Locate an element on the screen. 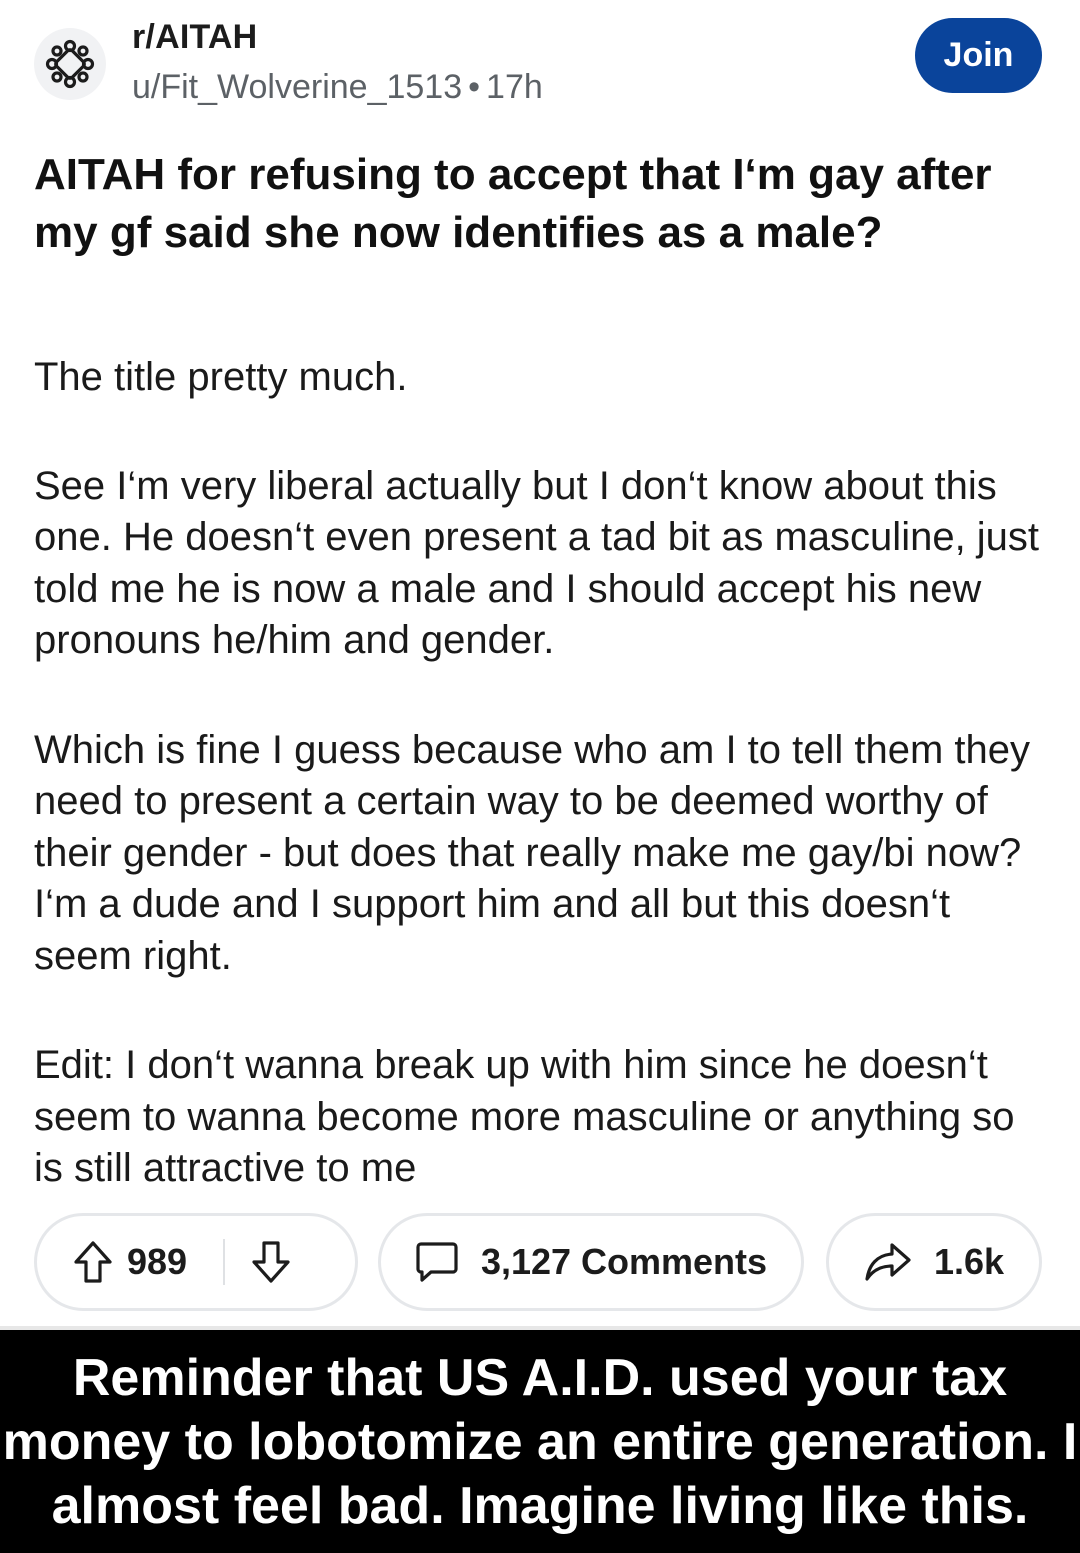 This screenshot has width=1080, height=1553. join-button: Join is located at coordinates (978, 55).